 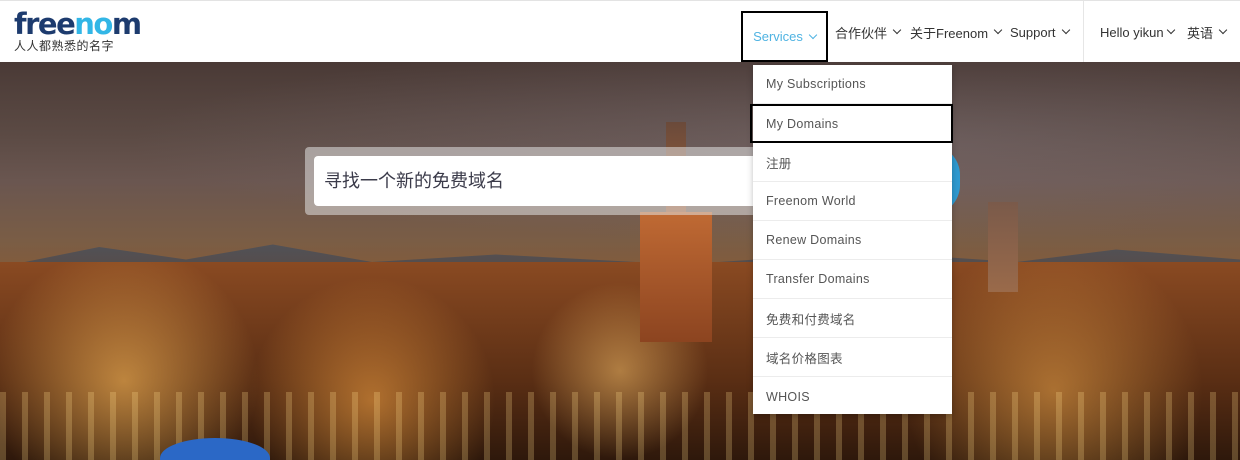 I want to click on menu-item-my-domains: My Domains, so click(x=851, y=123).